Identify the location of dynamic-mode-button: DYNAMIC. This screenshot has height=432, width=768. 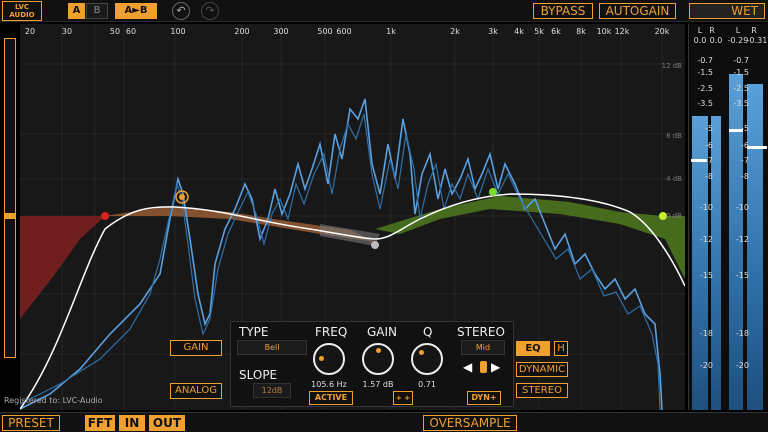
(542, 369).